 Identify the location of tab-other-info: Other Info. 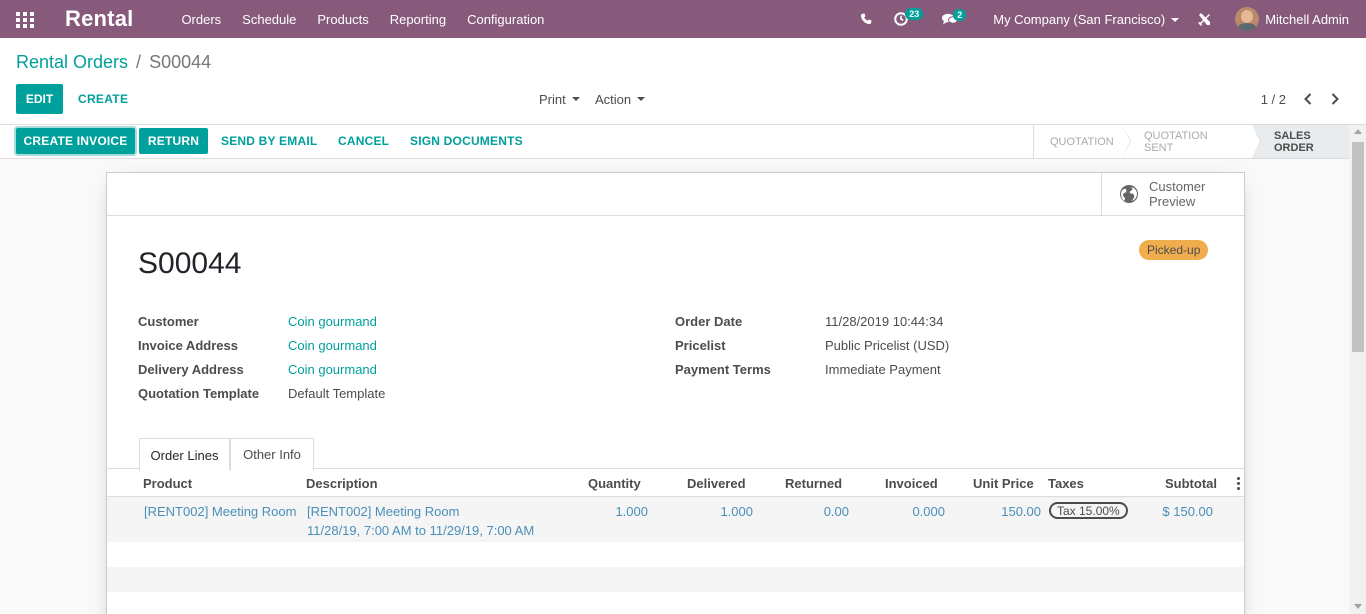
(272, 454).